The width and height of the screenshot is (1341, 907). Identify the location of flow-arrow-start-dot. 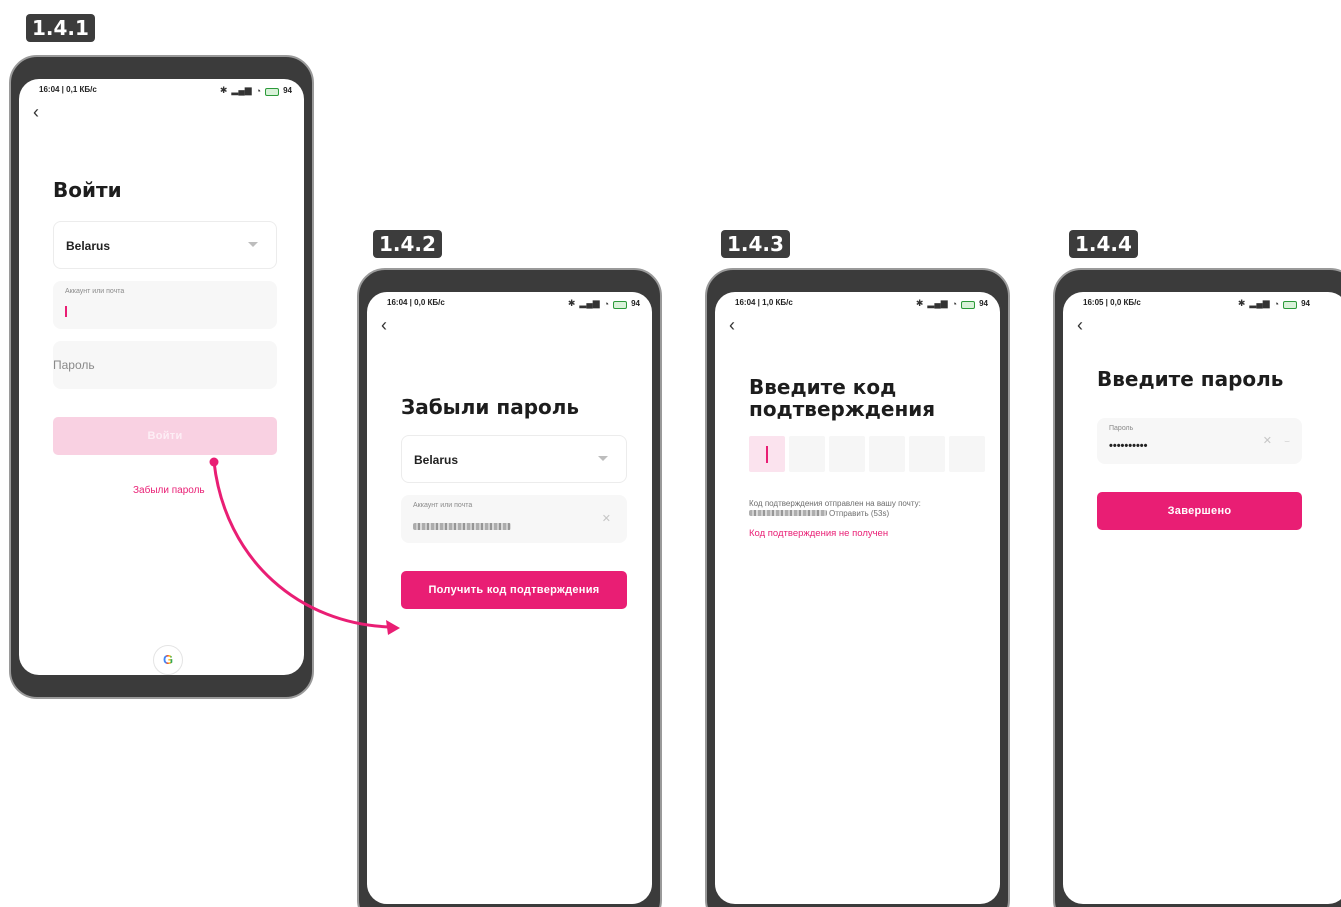
(214, 462).